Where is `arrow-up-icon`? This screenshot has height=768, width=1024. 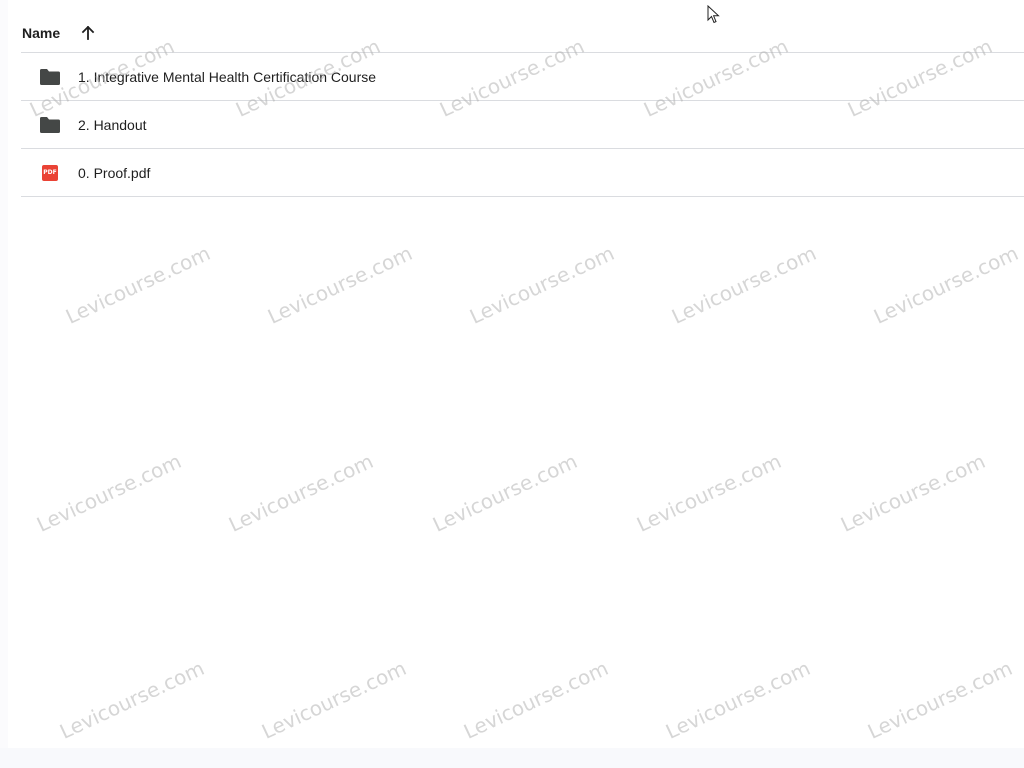 arrow-up-icon is located at coordinates (88, 33).